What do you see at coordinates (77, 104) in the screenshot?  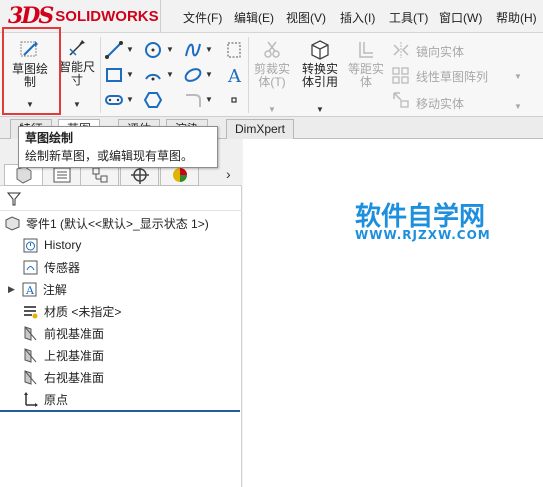 I see `smart-dim-dropdown-icon: ▼` at bounding box center [77, 104].